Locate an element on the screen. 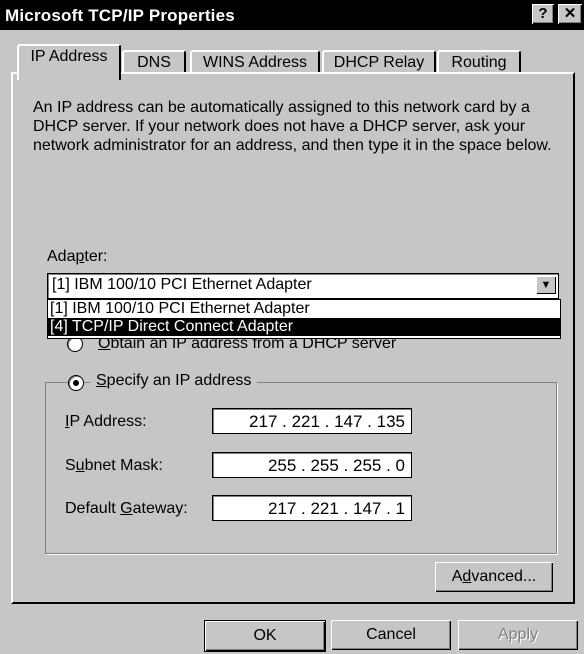 Image resolution: width=584 pixels, height=654 pixels. close-button: ✕ is located at coordinates (570, 14).